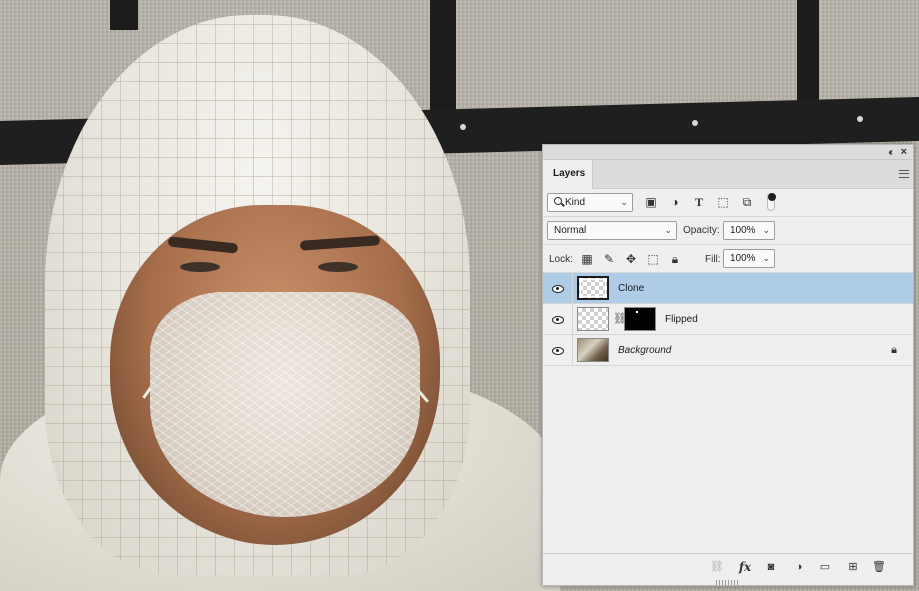  I want to click on blend-mode-value: Normal, so click(570, 230).